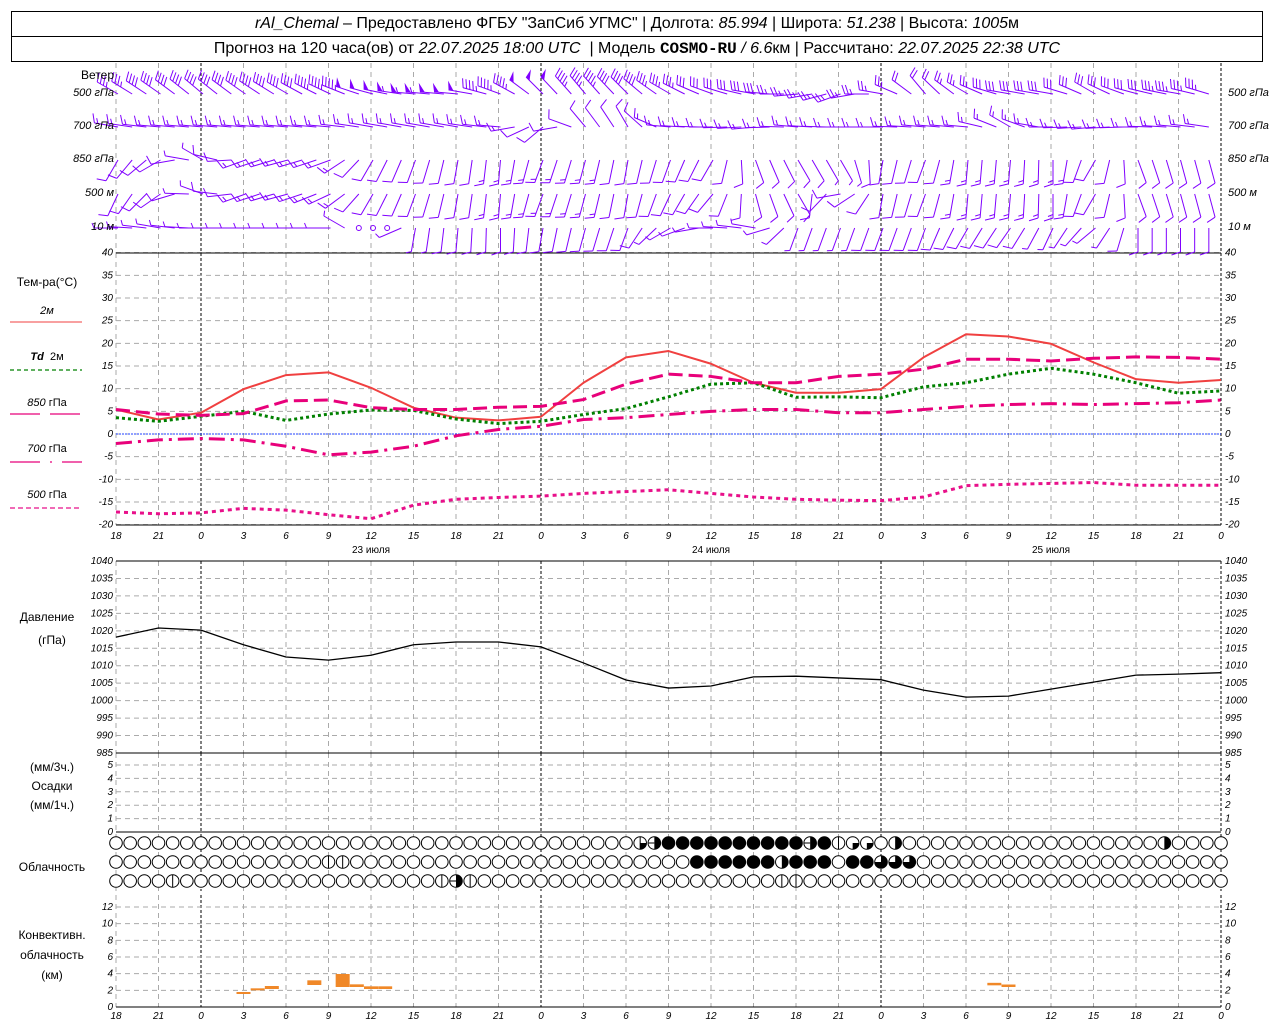 The image size is (1280, 1024). What do you see at coordinates (436, 87) in the screenshot?
I see `barb-flag` at bounding box center [436, 87].